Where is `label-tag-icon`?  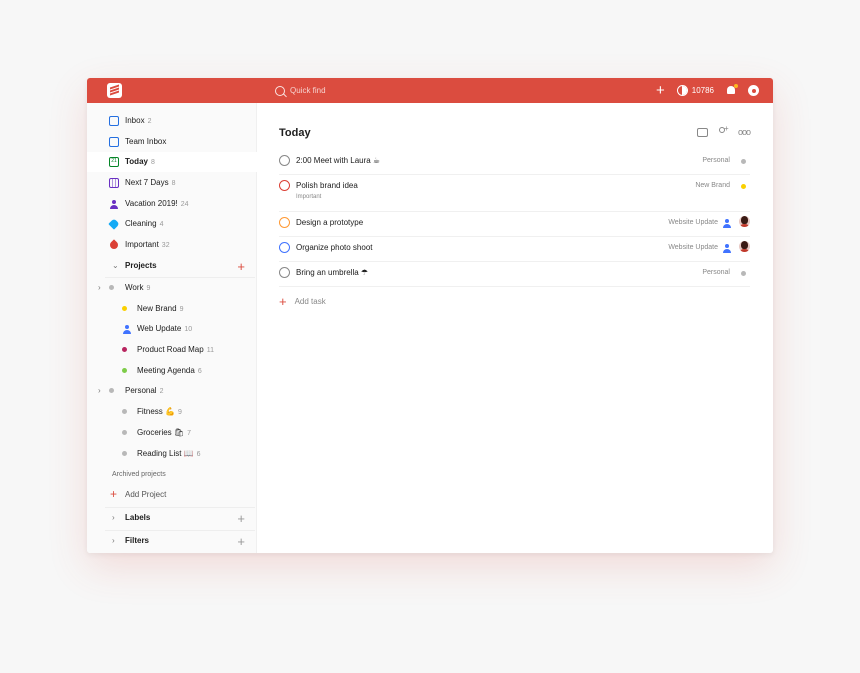
label-tag-icon is located at coordinates (114, 224).